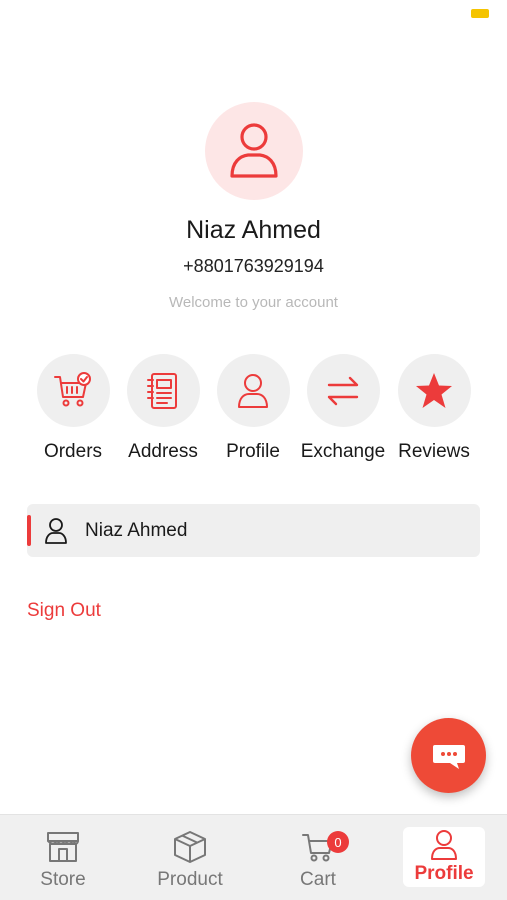 This screenshot has width=507, height=900. Describe the element at coordinates (338, 842) in the screenshot. I see `cart-count-badge: 0` at that location.